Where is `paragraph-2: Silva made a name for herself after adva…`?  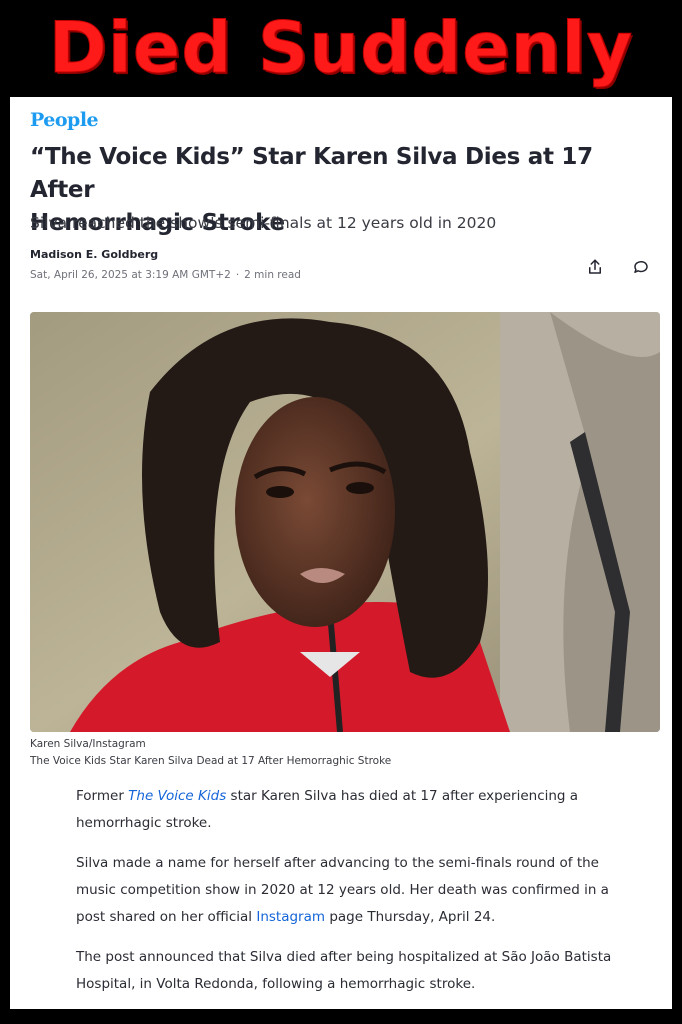 paragraph-2: Silva made a name for herself after adva… is located at coordinates (354, 890).